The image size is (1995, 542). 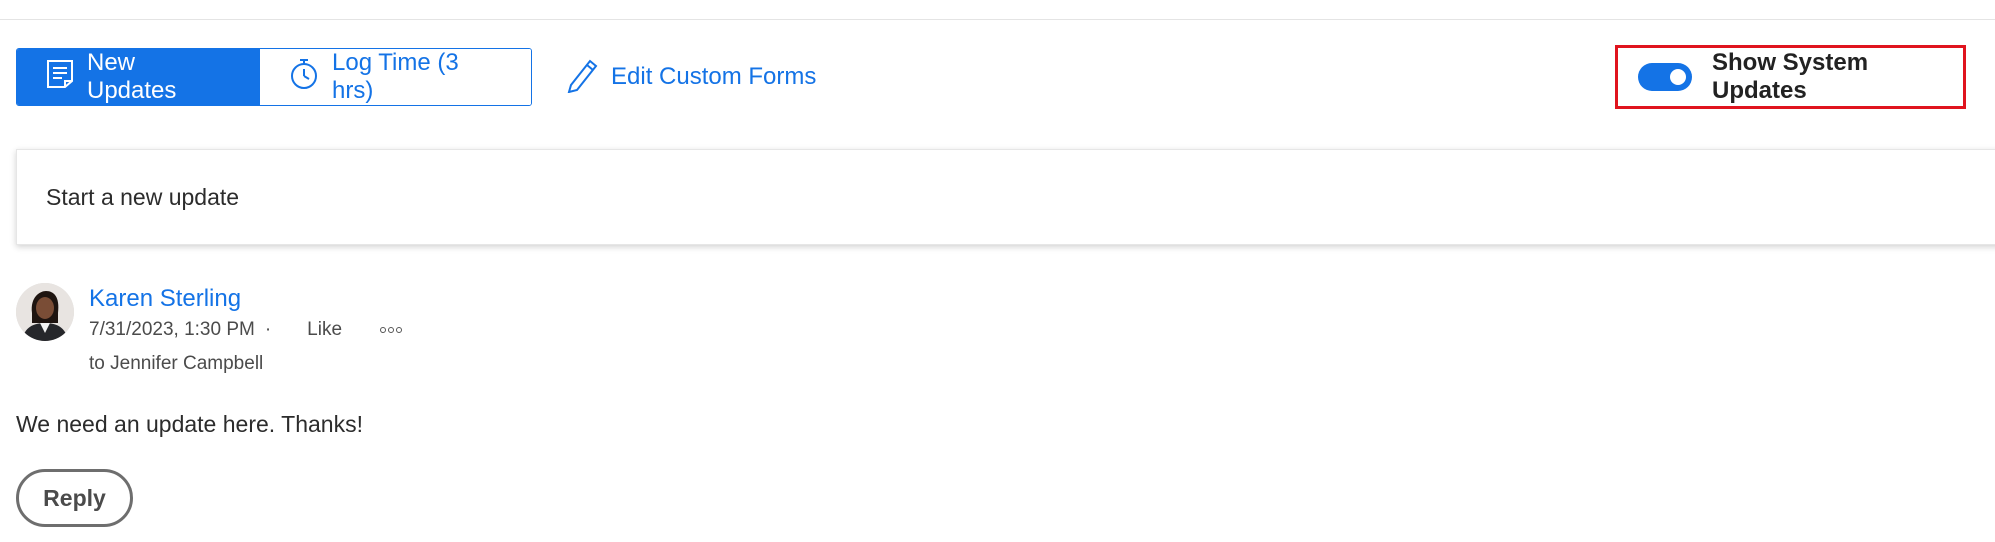 I want to click on new-updates-button: New Updates, so click(x=138, y=77).